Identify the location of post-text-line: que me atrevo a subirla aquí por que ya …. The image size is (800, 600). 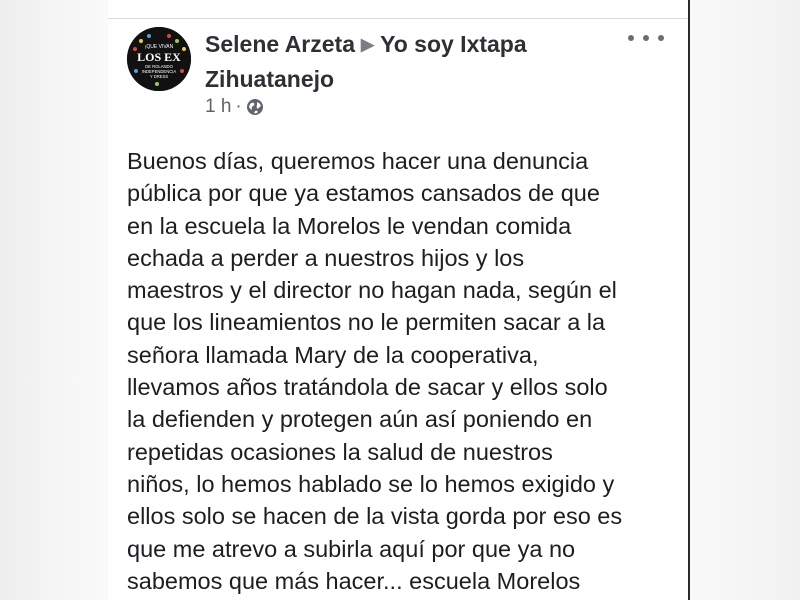
(351, 548).